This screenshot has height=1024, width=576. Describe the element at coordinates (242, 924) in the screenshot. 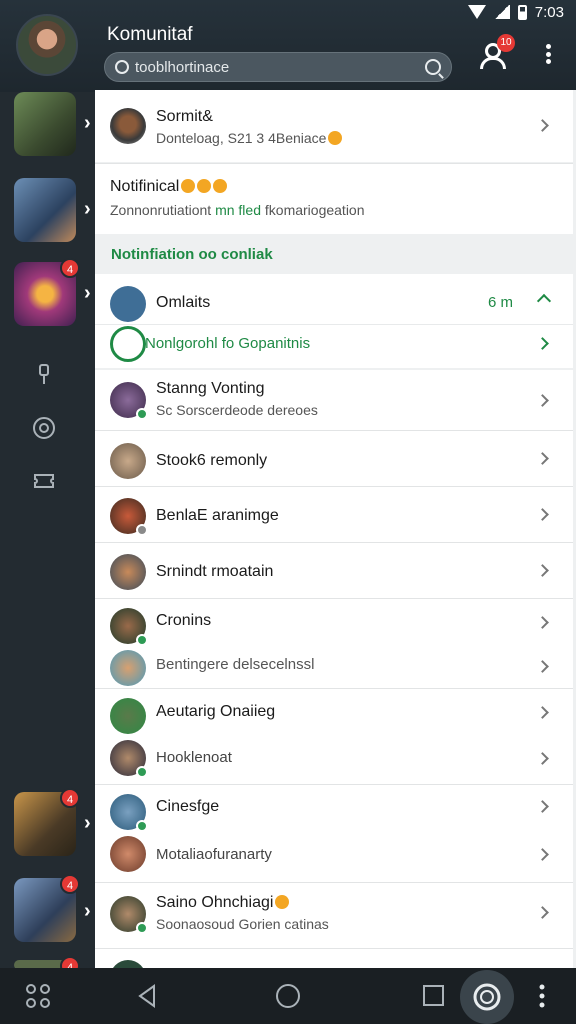

I see `row-subtitle: Soonaosoud Gorien catinas` at that location.